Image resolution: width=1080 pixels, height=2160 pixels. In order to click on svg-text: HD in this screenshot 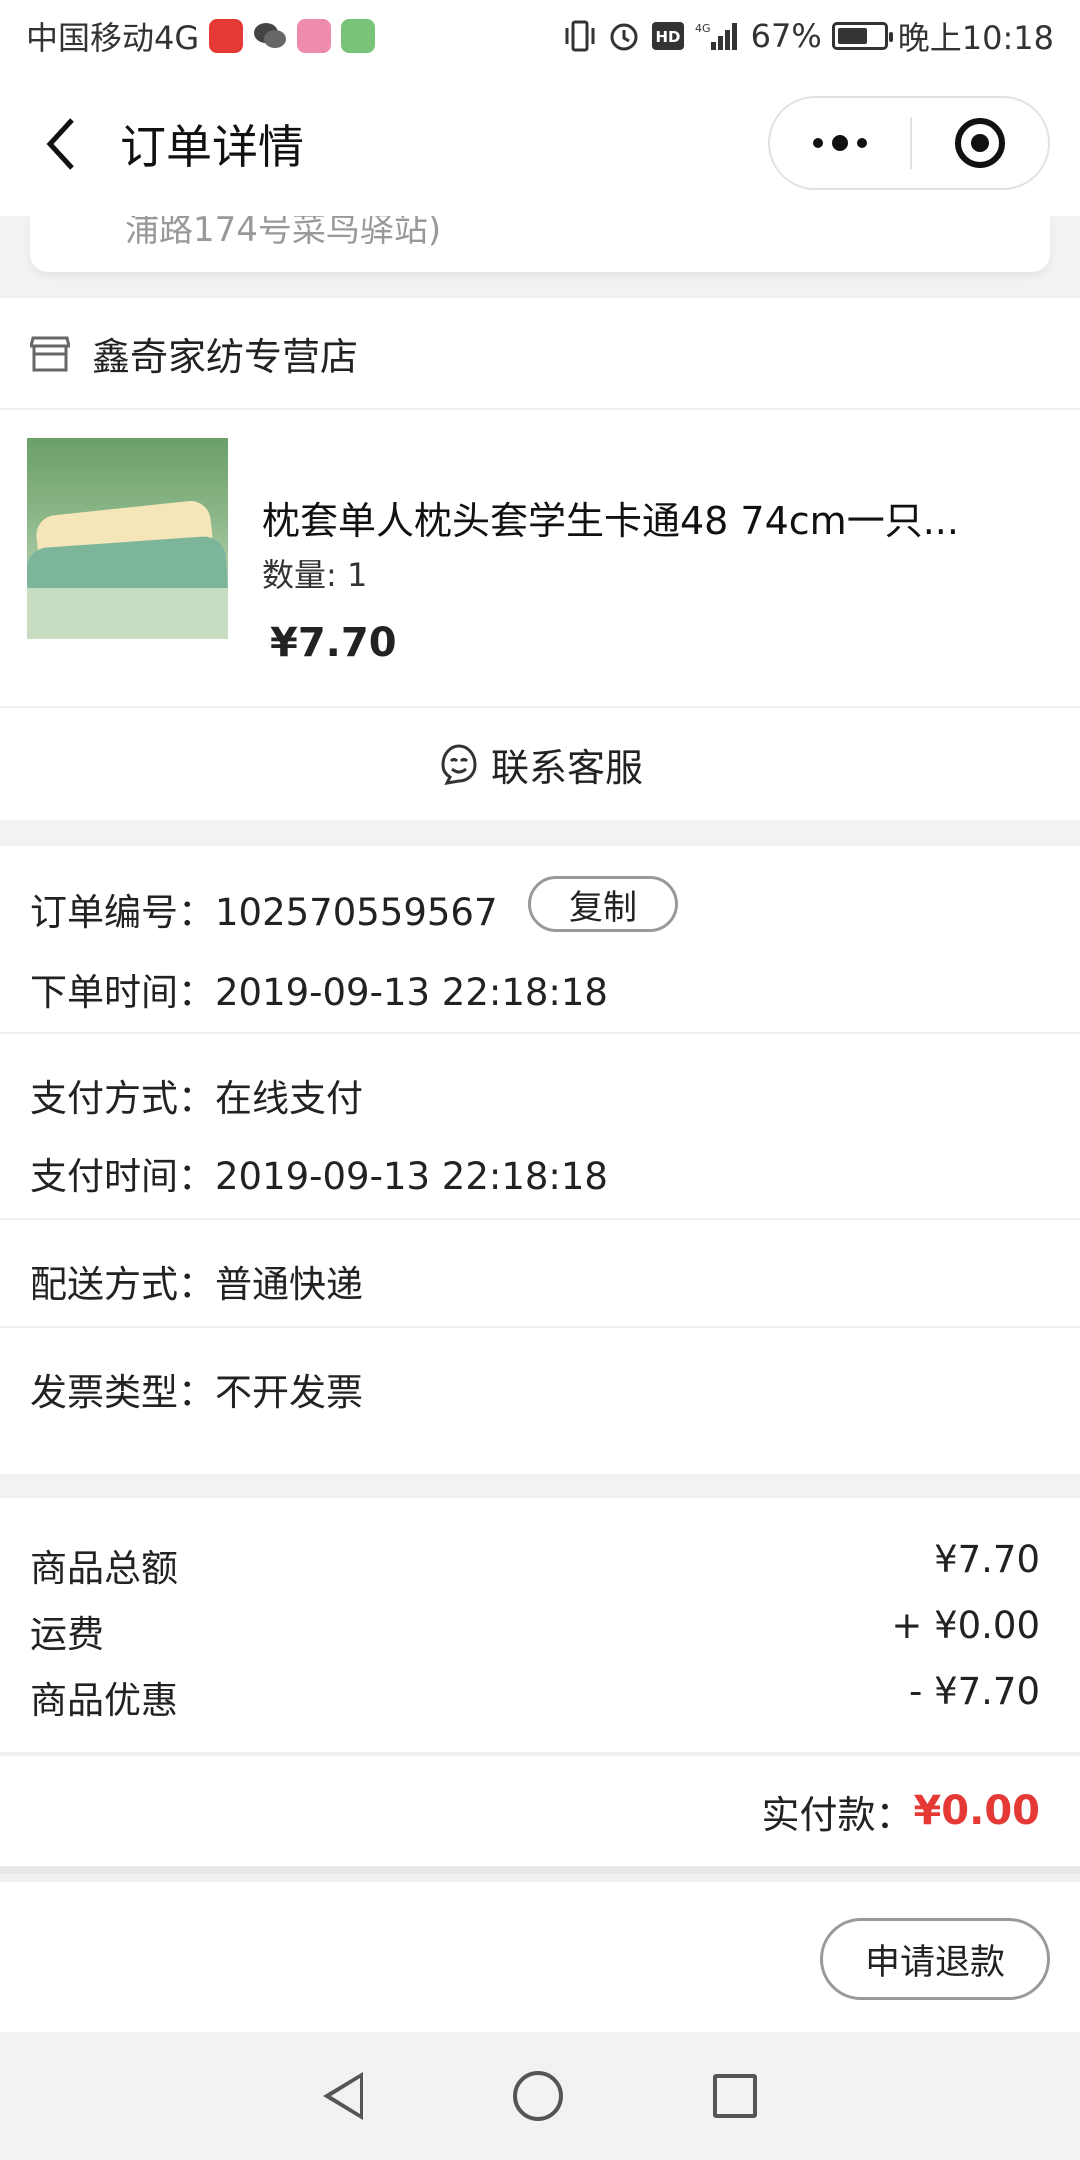, I will do `click(667, 37)`.